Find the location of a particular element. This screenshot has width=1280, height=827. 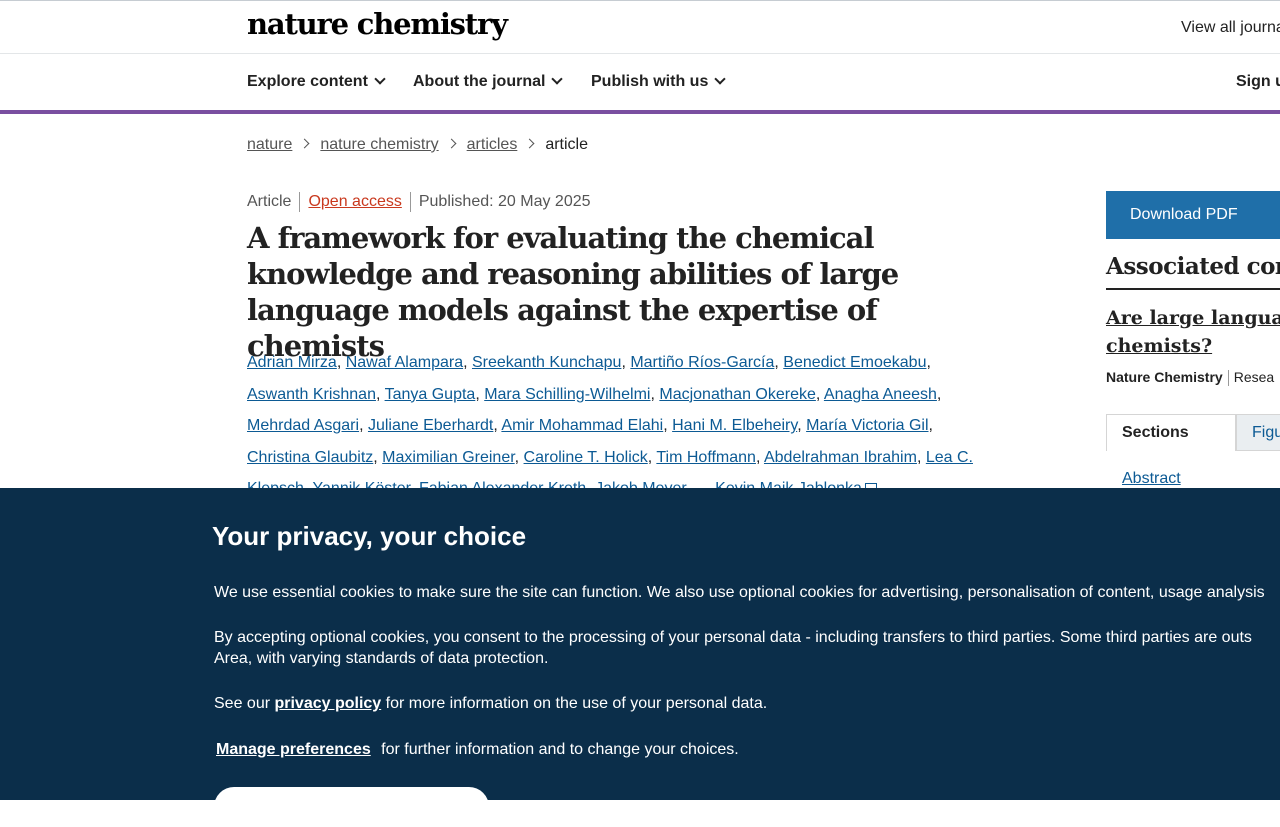

associated-article-meta: Nature Chemistry Resea is located at coordinates (1190, 378).